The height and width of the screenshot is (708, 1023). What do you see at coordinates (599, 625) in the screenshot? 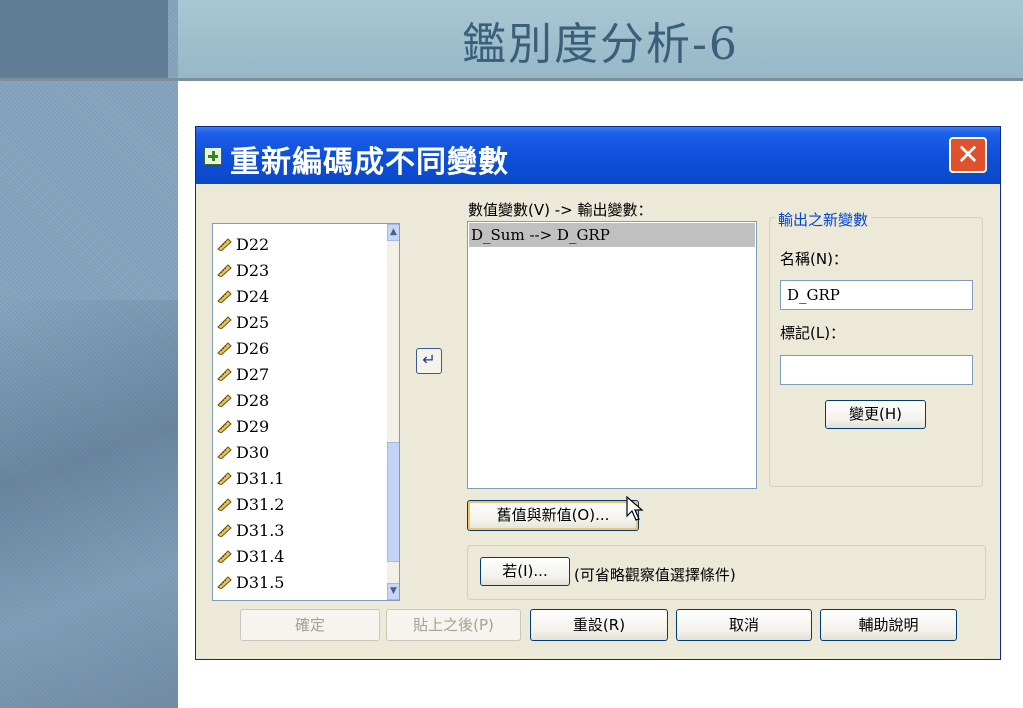
I see `reset-button: 重設(R)` at bounding box center [599, 625].